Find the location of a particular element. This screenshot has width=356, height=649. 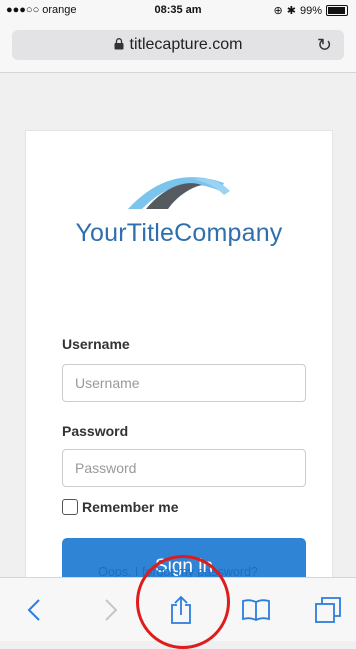

status-bar: ●●●○○ orange 08:35 am ⊕ ✱ 99% is located at coordinates (178, 10).